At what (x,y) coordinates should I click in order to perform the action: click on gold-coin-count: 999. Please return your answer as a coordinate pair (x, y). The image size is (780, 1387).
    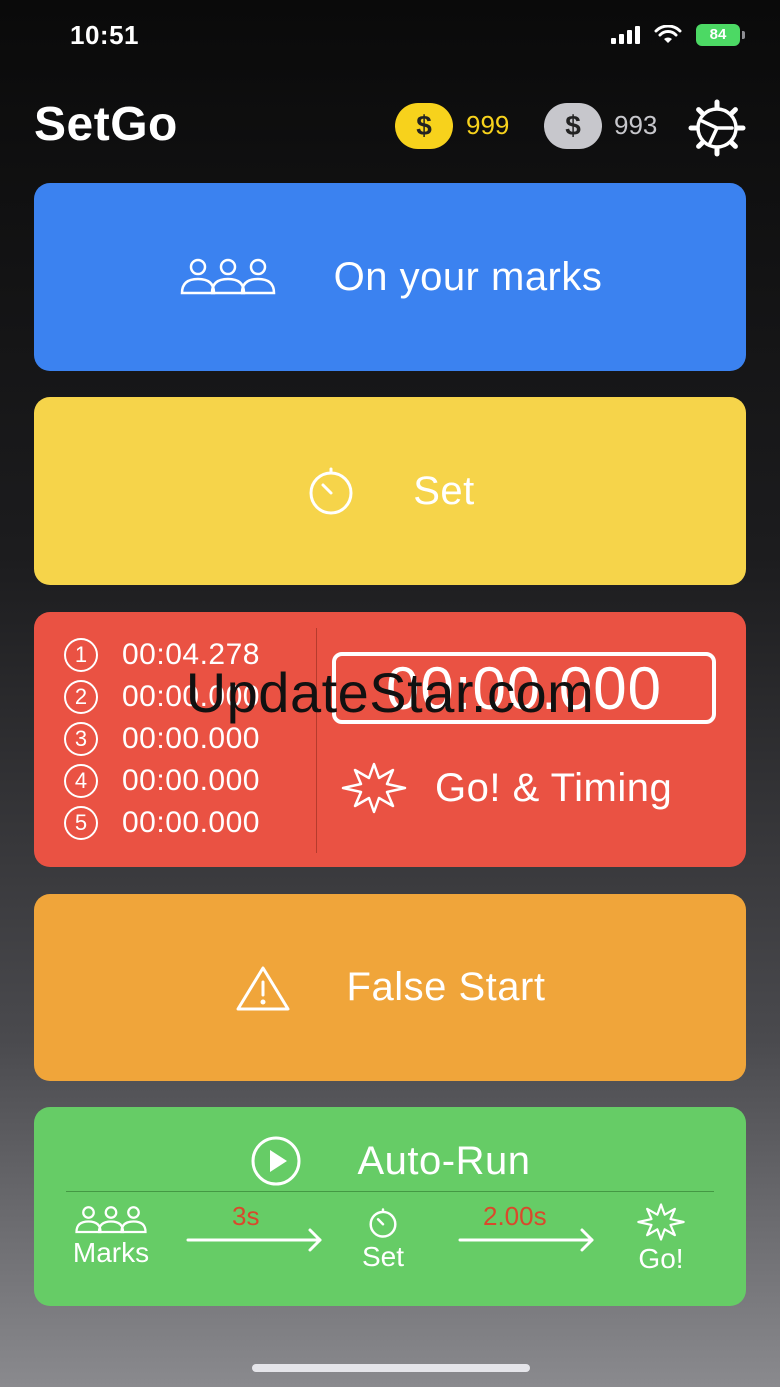
    Looking at the image, I should click on (488, 125).